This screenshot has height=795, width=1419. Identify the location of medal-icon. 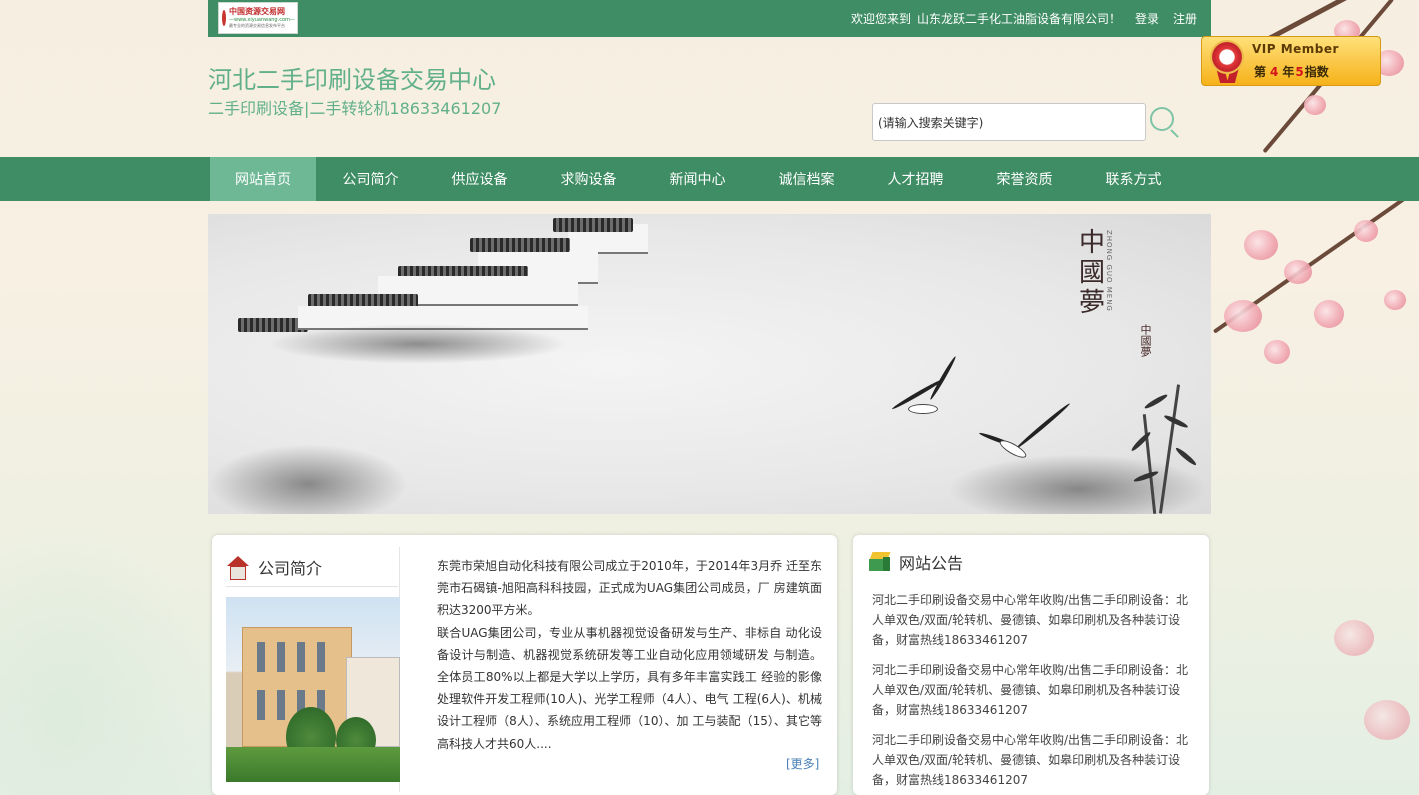
(1227, 57).